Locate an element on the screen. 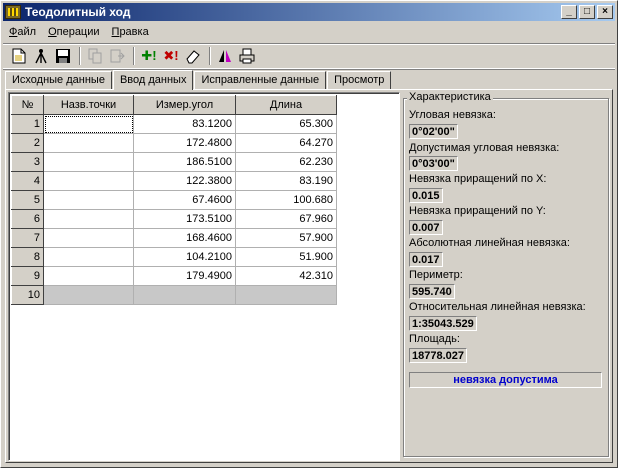  tab-corrected-data: Исправленные данные is located at coordinates (260, 80).